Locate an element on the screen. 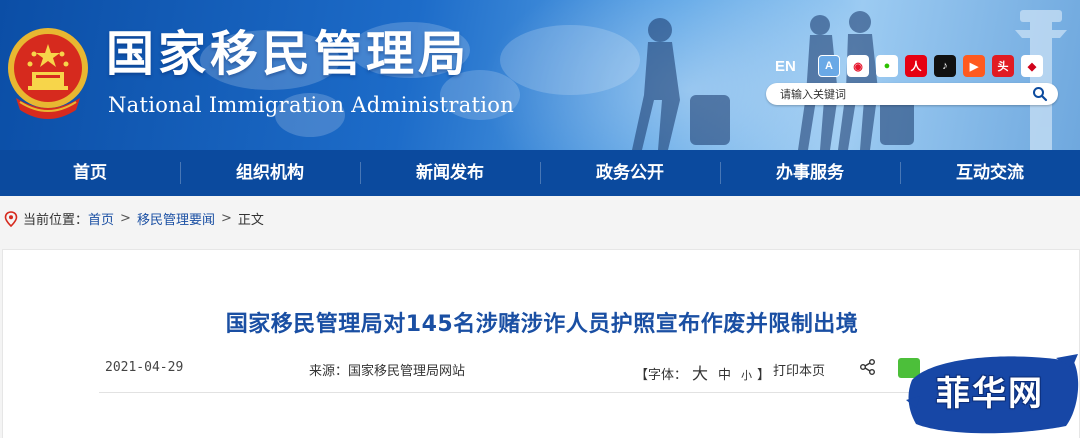  renmin-icon: 人 is located at coordinates (916, 66).